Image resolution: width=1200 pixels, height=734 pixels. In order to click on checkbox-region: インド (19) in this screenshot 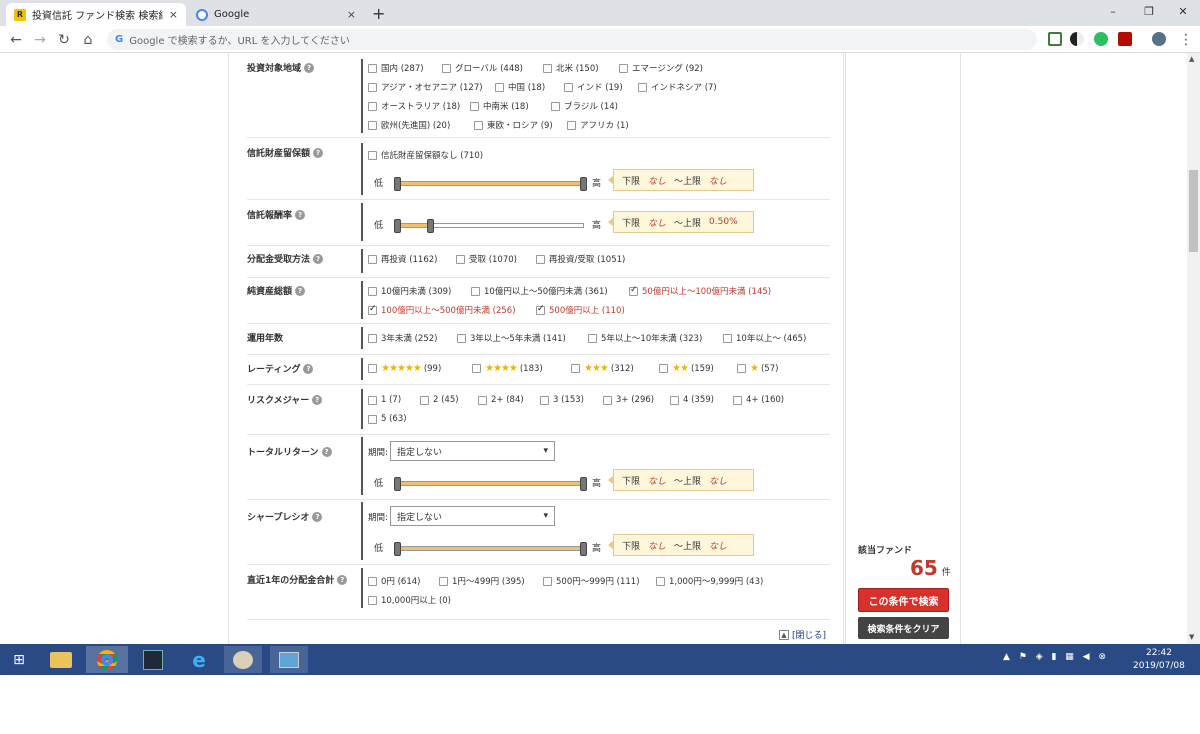, I will do `click(593, 87)`.